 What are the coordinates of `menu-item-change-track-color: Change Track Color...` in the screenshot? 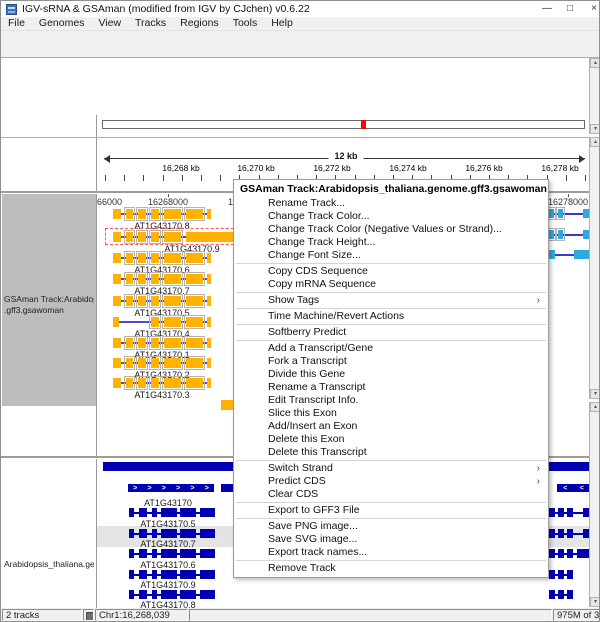 It's located at (391, 216).